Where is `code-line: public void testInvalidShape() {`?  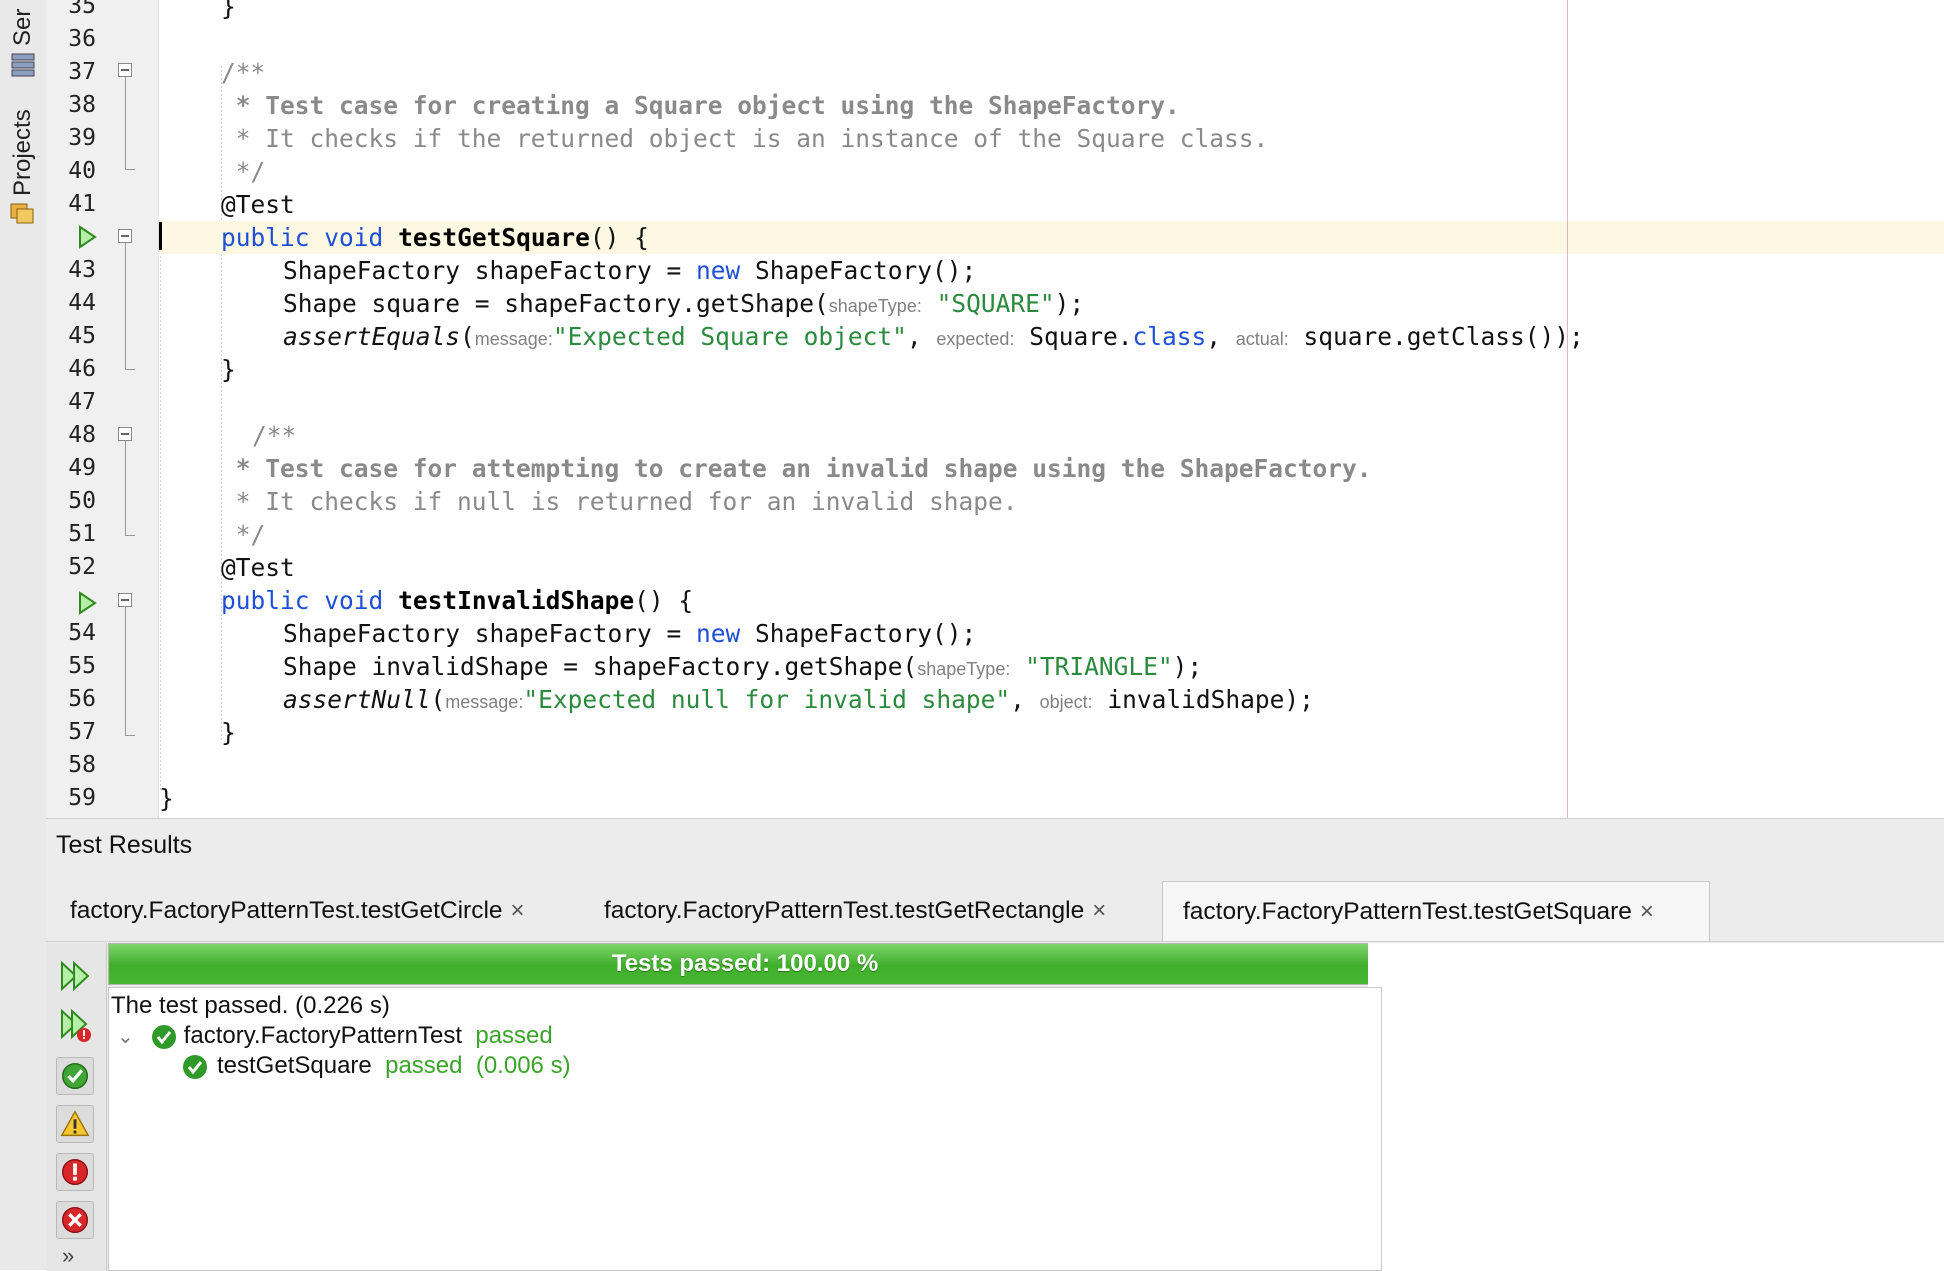
code-line: public void testInvalidShape() { is located at coordinates (457, 600).